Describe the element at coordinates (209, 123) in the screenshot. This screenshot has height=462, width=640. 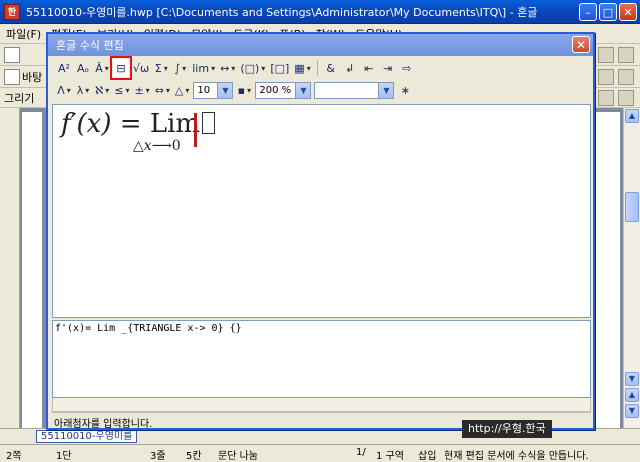
I see `empty-slot-placeholder` at that location.